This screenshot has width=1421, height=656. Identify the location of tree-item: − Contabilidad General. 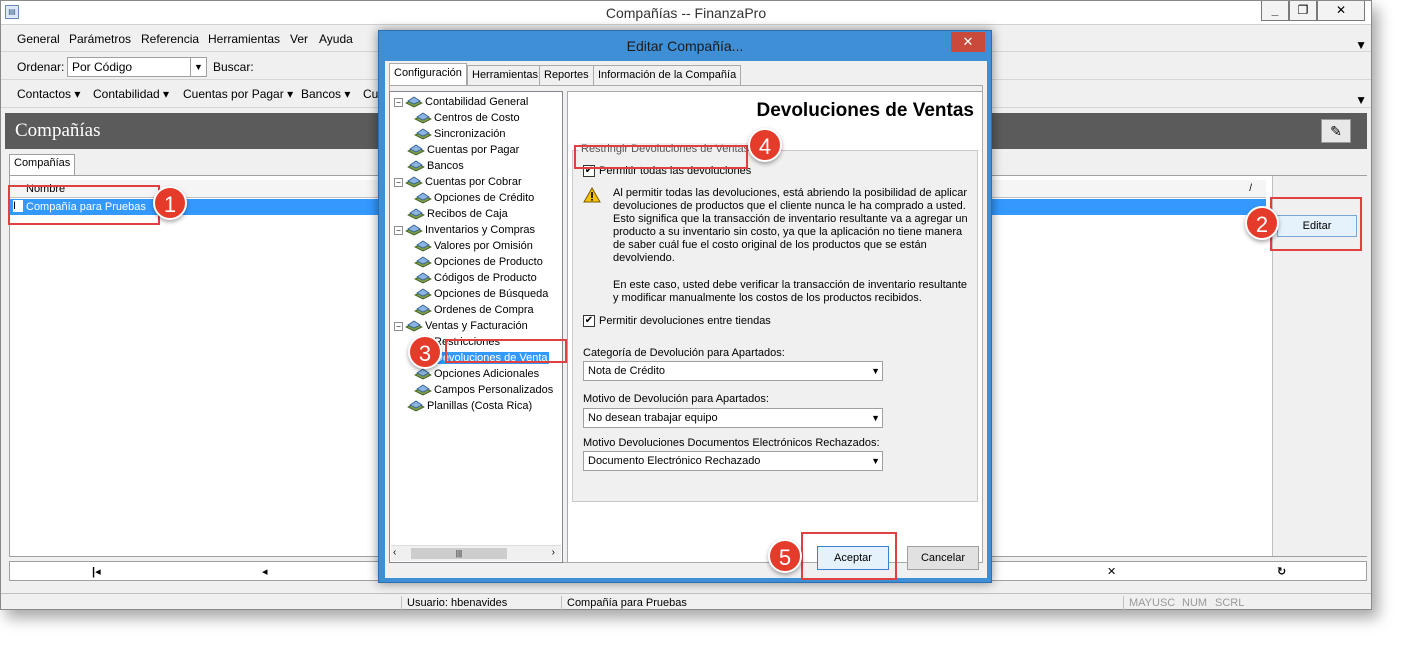
(461, 102).